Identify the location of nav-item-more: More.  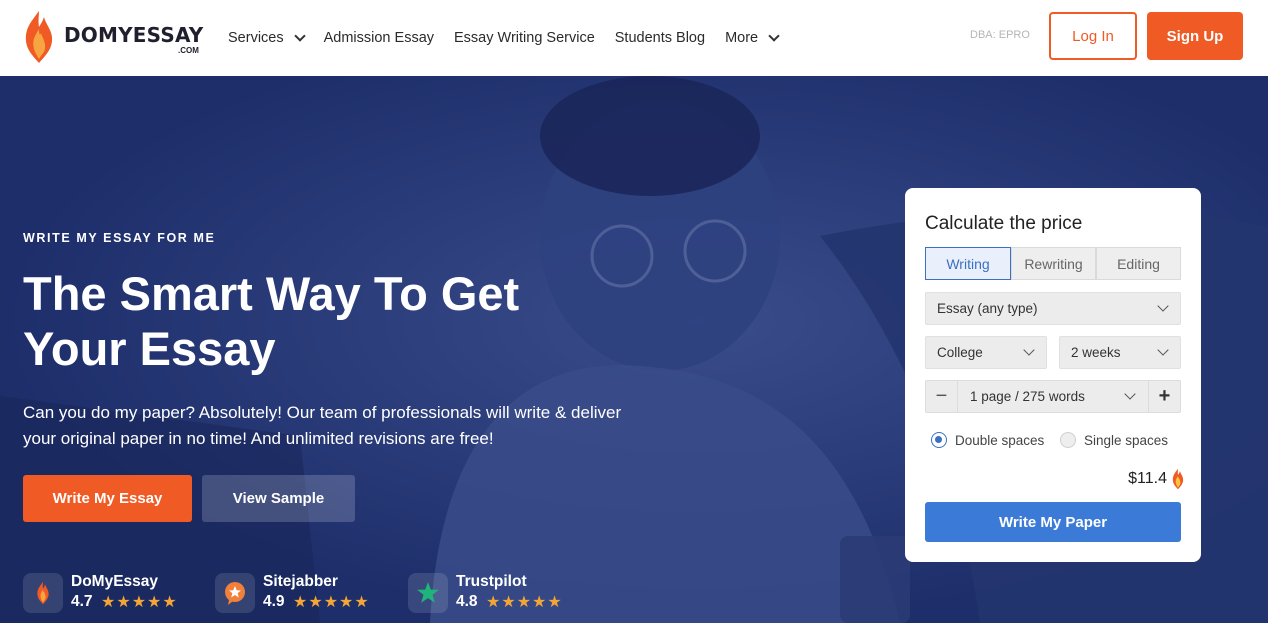
(752, 38).